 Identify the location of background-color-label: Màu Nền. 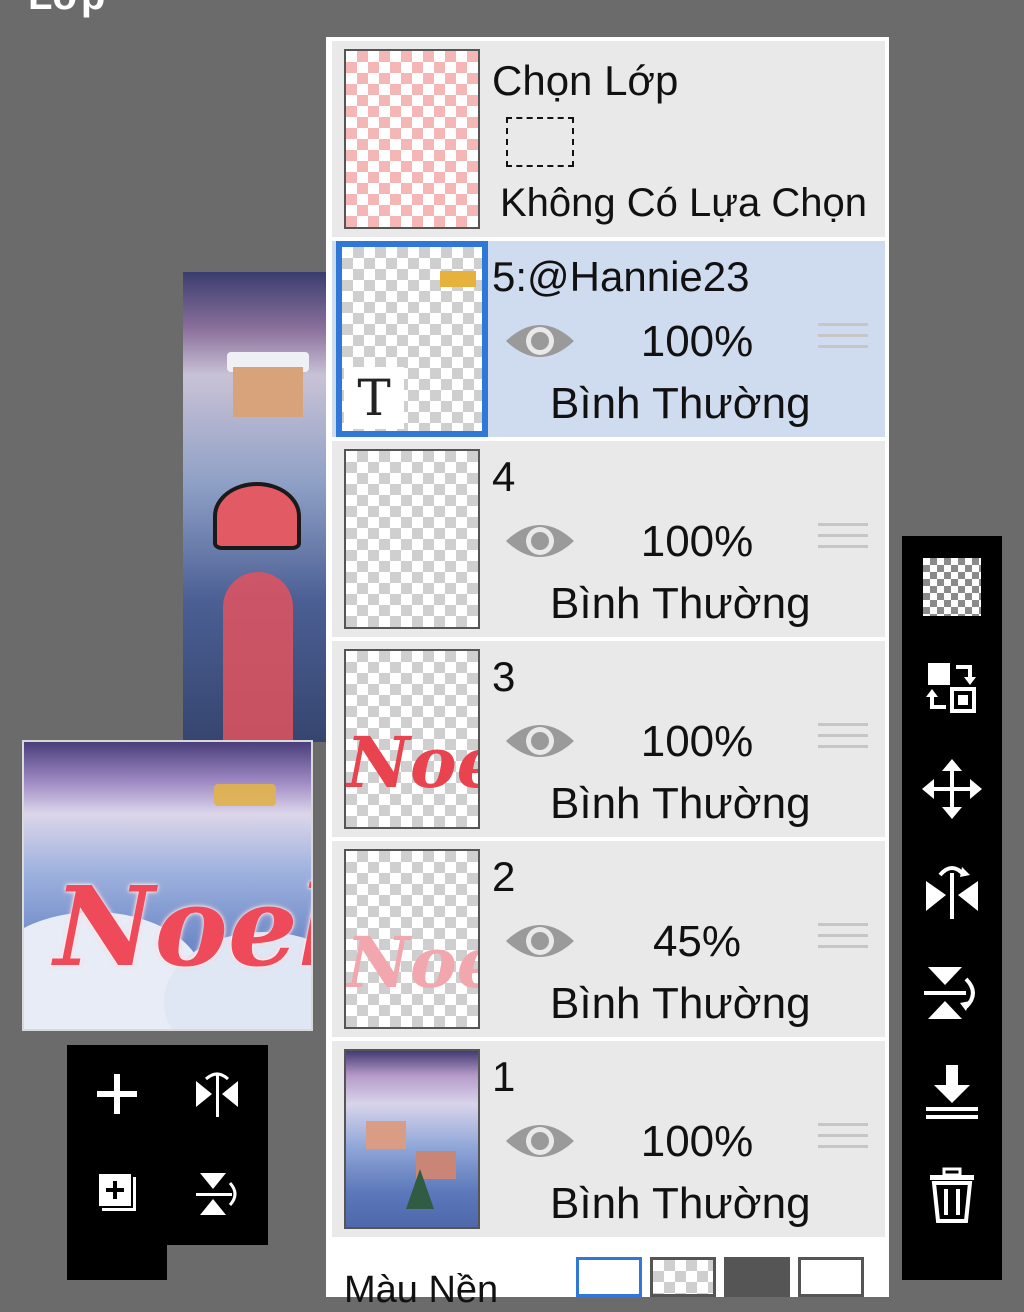
(421, 1290).